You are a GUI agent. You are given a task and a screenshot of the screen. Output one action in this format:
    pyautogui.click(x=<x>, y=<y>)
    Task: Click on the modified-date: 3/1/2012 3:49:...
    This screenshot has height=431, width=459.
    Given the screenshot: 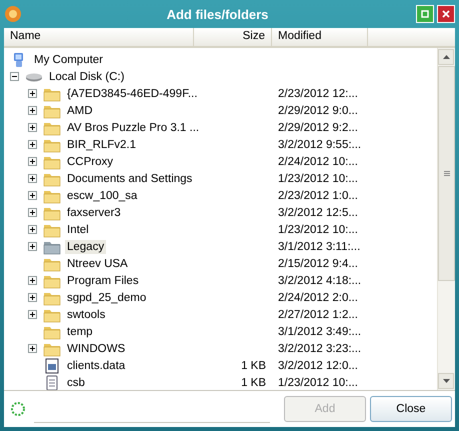 What is the action you would take?
    pyautogui.click(x=320, y=332)
    